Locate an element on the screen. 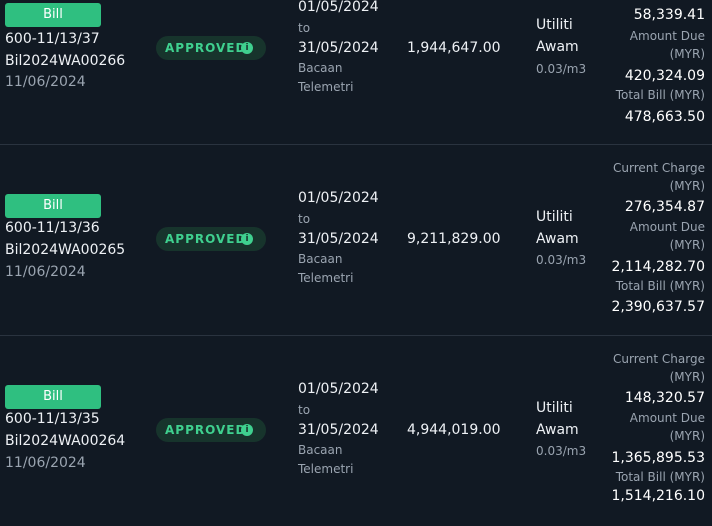  account-number: 600-11/13/35 is located at coordinates (52, 419).